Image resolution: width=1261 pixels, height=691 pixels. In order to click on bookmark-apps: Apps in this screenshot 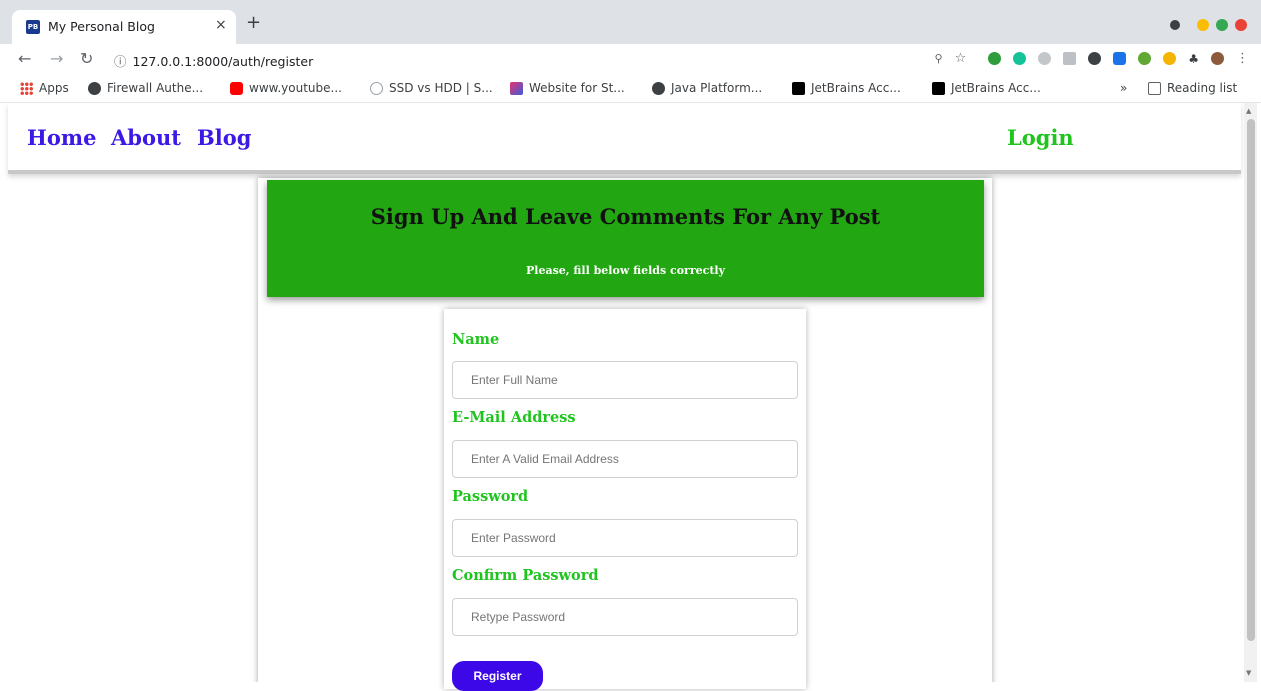, I will do `click(44, 88)`.